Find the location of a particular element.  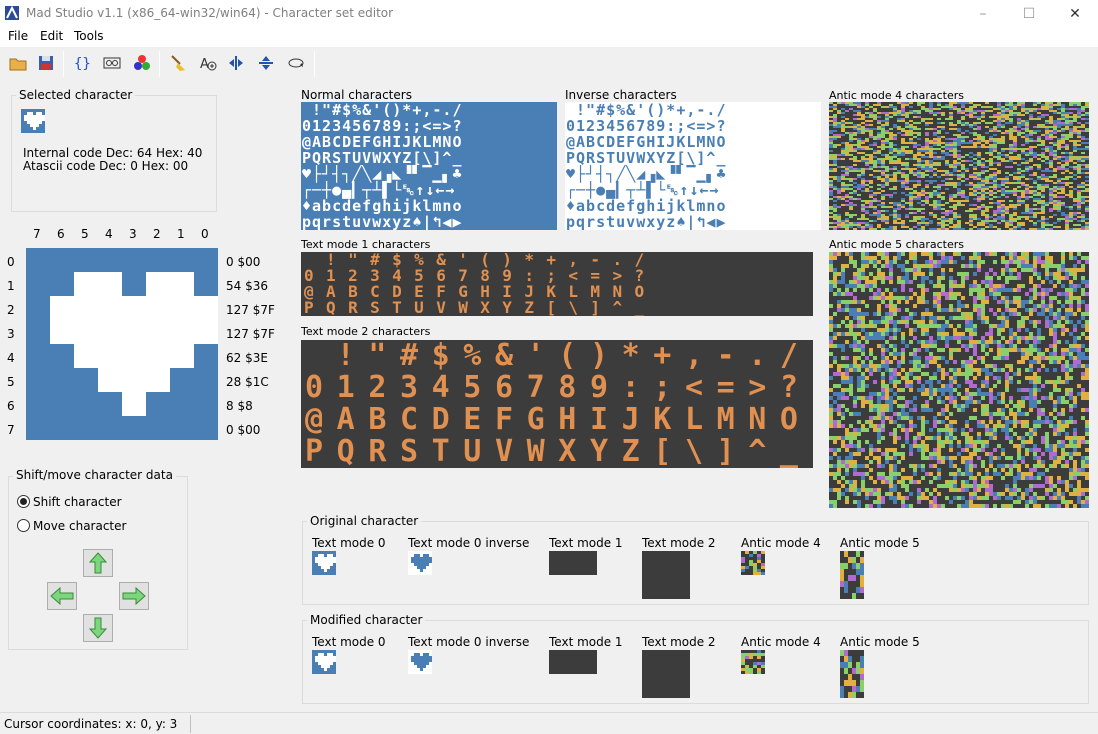

grid-row-header: 7 is located at coordinates (11, 430).